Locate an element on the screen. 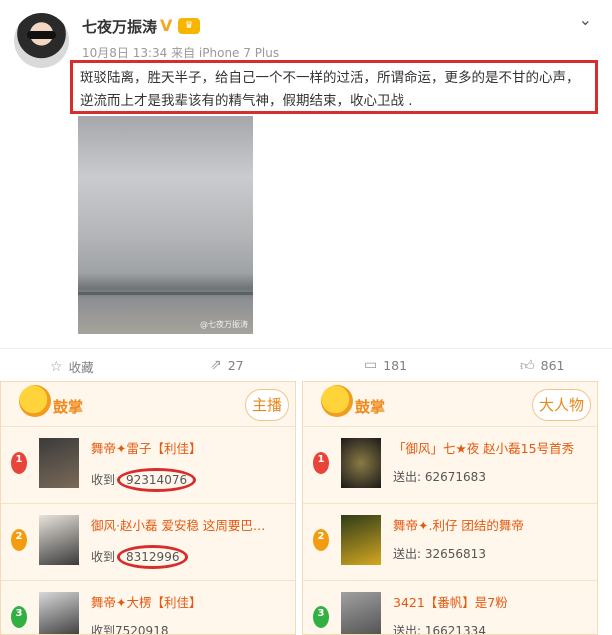  image-watermark: @七夜万振涛 is located at coordinates (224, 324).